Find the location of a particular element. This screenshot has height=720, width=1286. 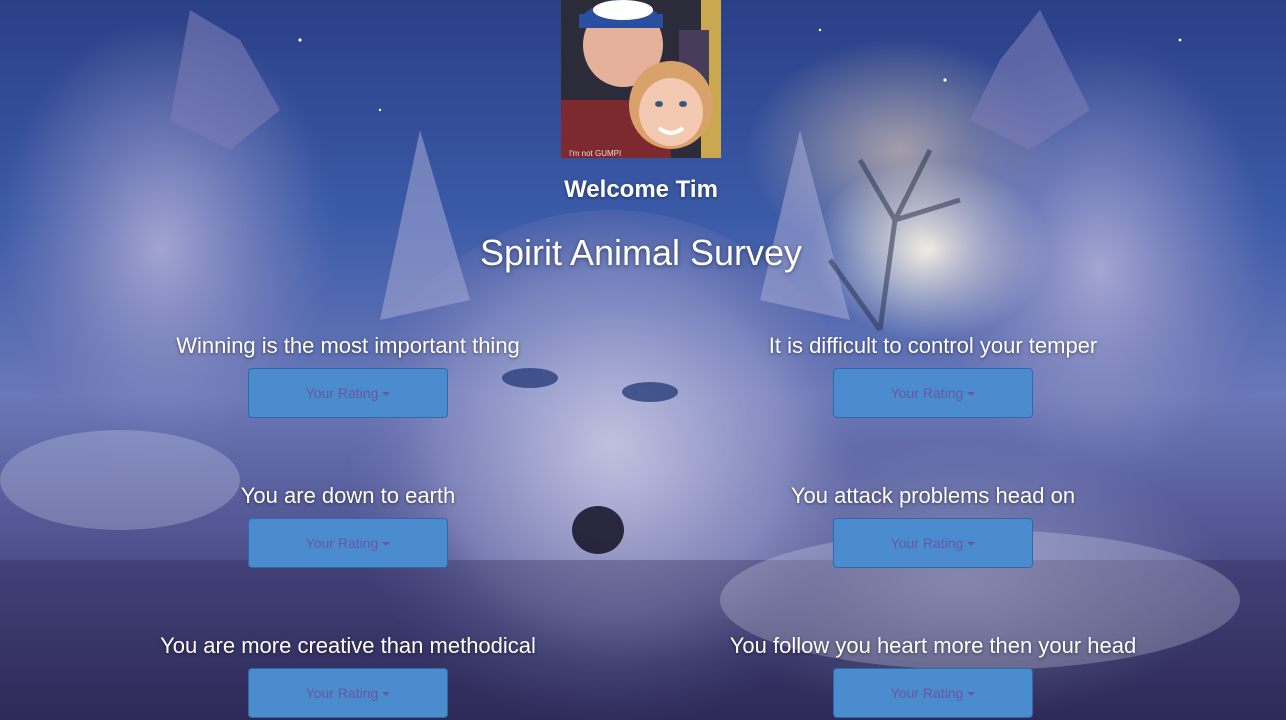

question-text: Winning is the most important thing is located at coordinates (348, 345).